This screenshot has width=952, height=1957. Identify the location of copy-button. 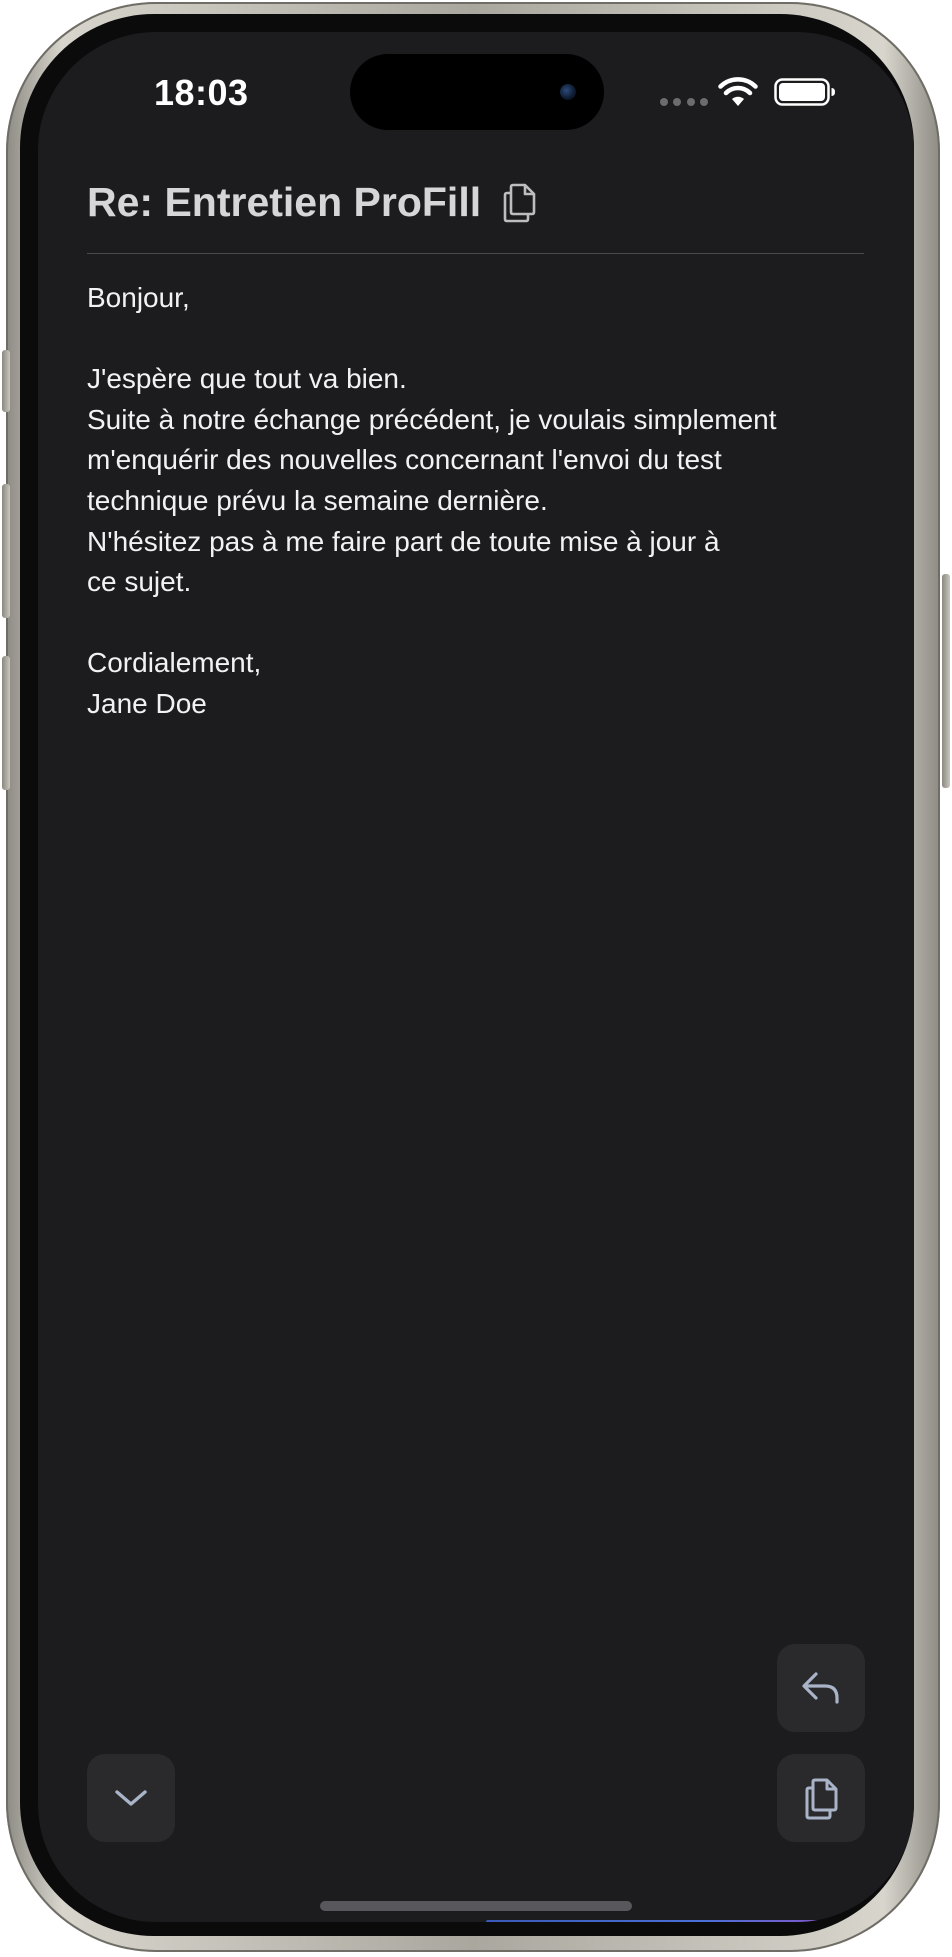
(821, 1798).